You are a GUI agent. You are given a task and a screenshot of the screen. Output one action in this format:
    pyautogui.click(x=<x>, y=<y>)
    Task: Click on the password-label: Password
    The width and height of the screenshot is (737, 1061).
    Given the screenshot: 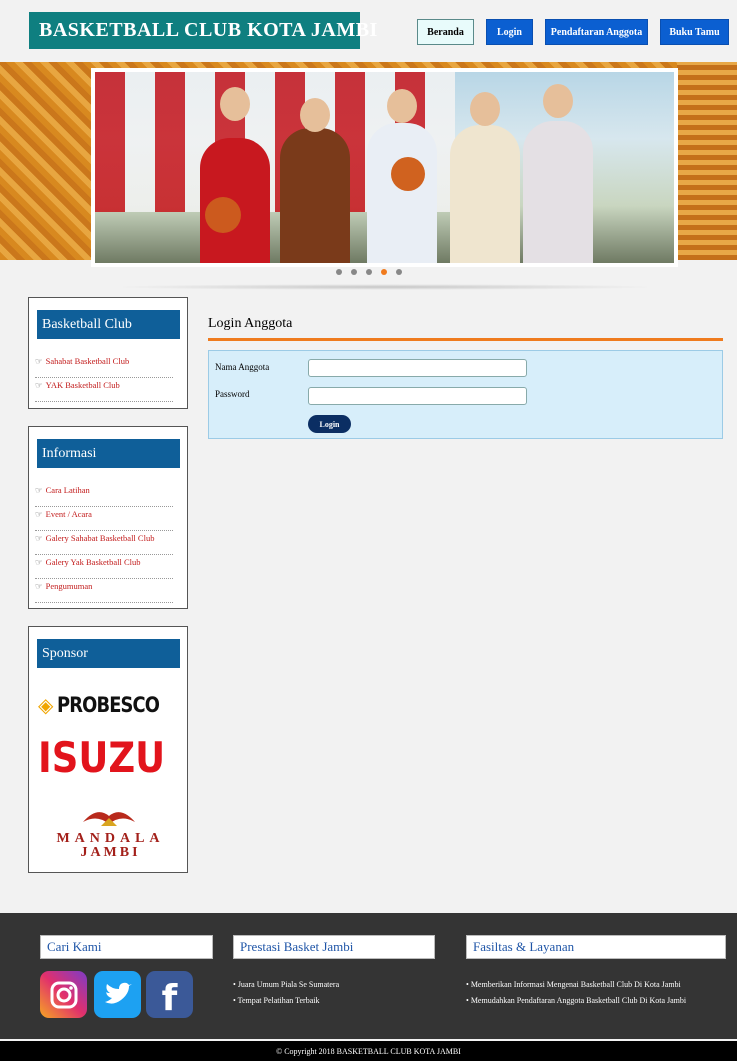 What is the action you would take?
    pyautogui.click(x=232, y=394)
    